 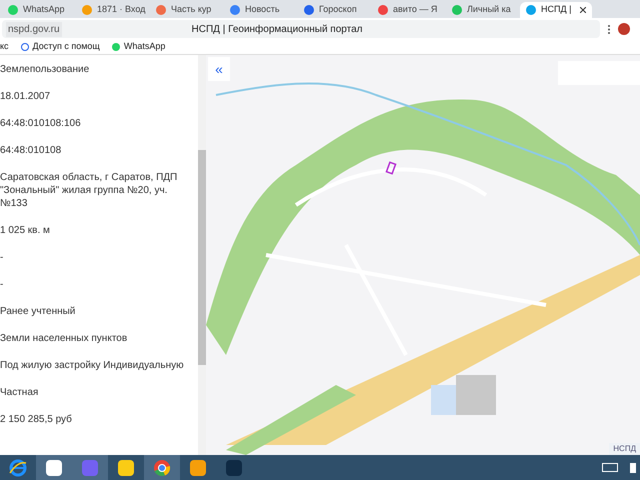 What do you see at coordinates (20, 392) in the screenshot?
I see `field-value: Частная` at bounding box center [20, 392].